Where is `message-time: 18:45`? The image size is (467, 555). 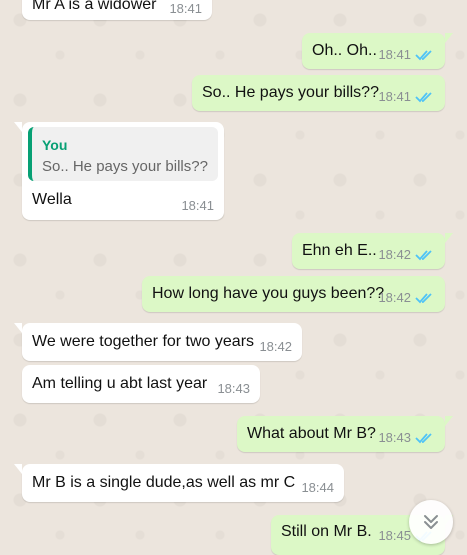 message-time: 18:45 is located at coordinates (394, 535).